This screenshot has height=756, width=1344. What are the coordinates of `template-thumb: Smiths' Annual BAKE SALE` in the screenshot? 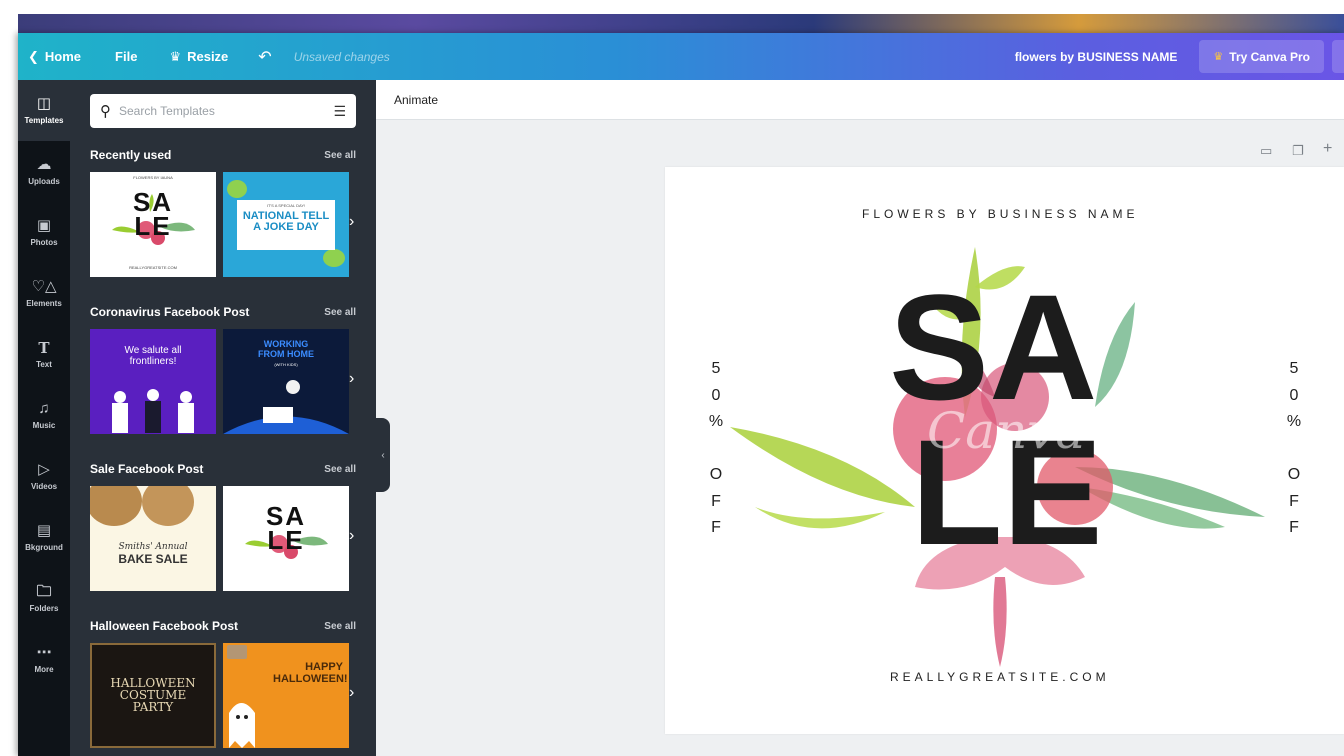 It's located at (153, 538).